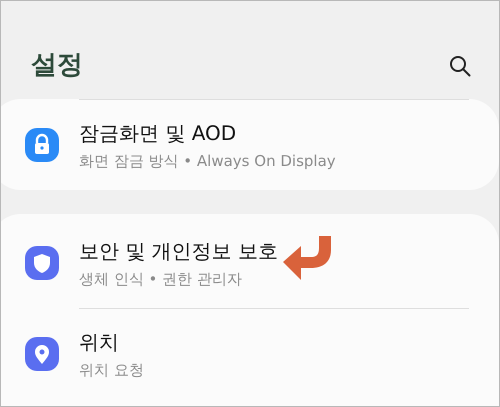  Describe the element at coordinates (460, 66) in the screenshot. I see `search-icon` at that location.